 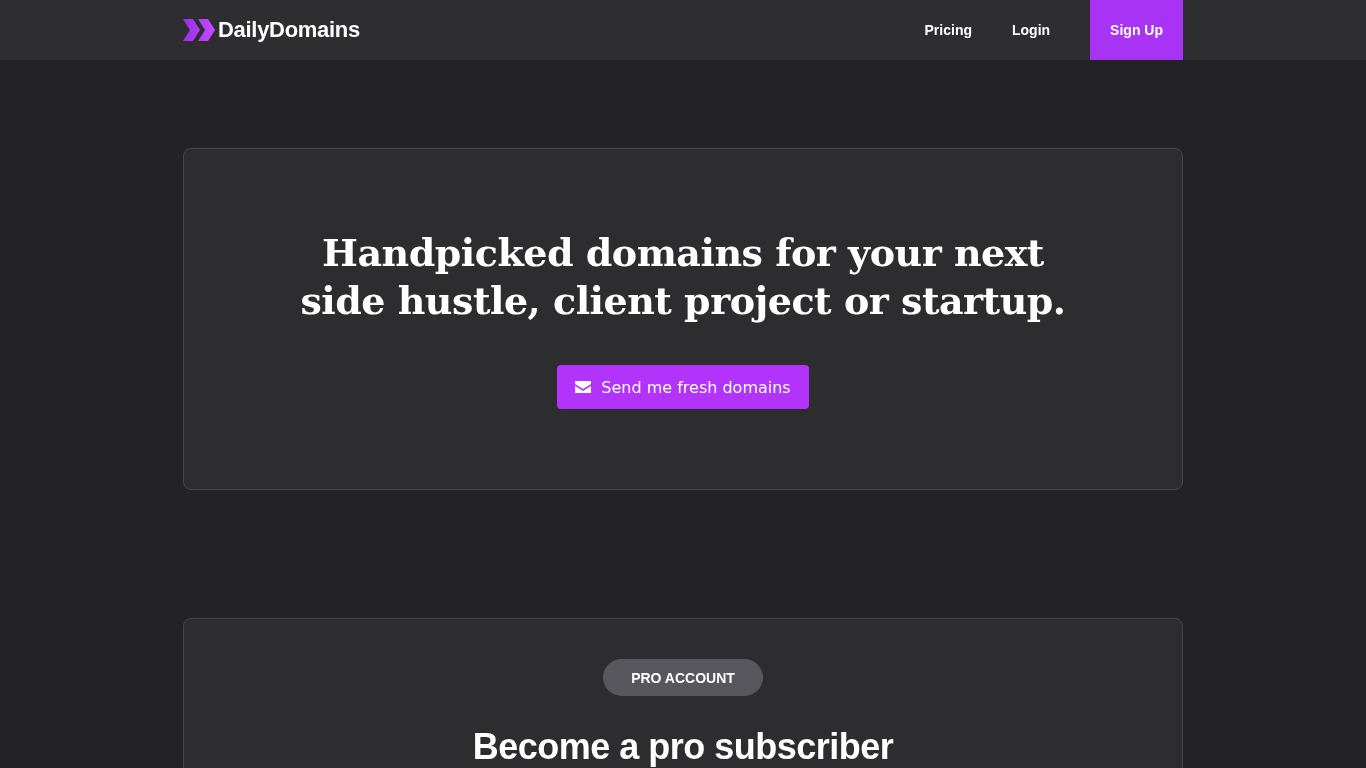 I want to click on logo-text: DailyDomains, so click(x=289, y=30).